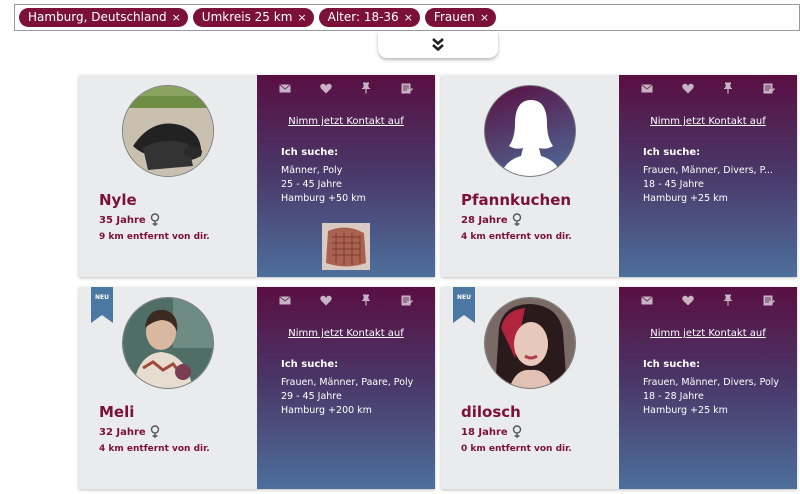 This screenshot has height=494, width=800. What do you see at coordinates (454, 17) in the screenshot?
I see `filter-chip-label: Frauen` at bounding box center [454, 17].